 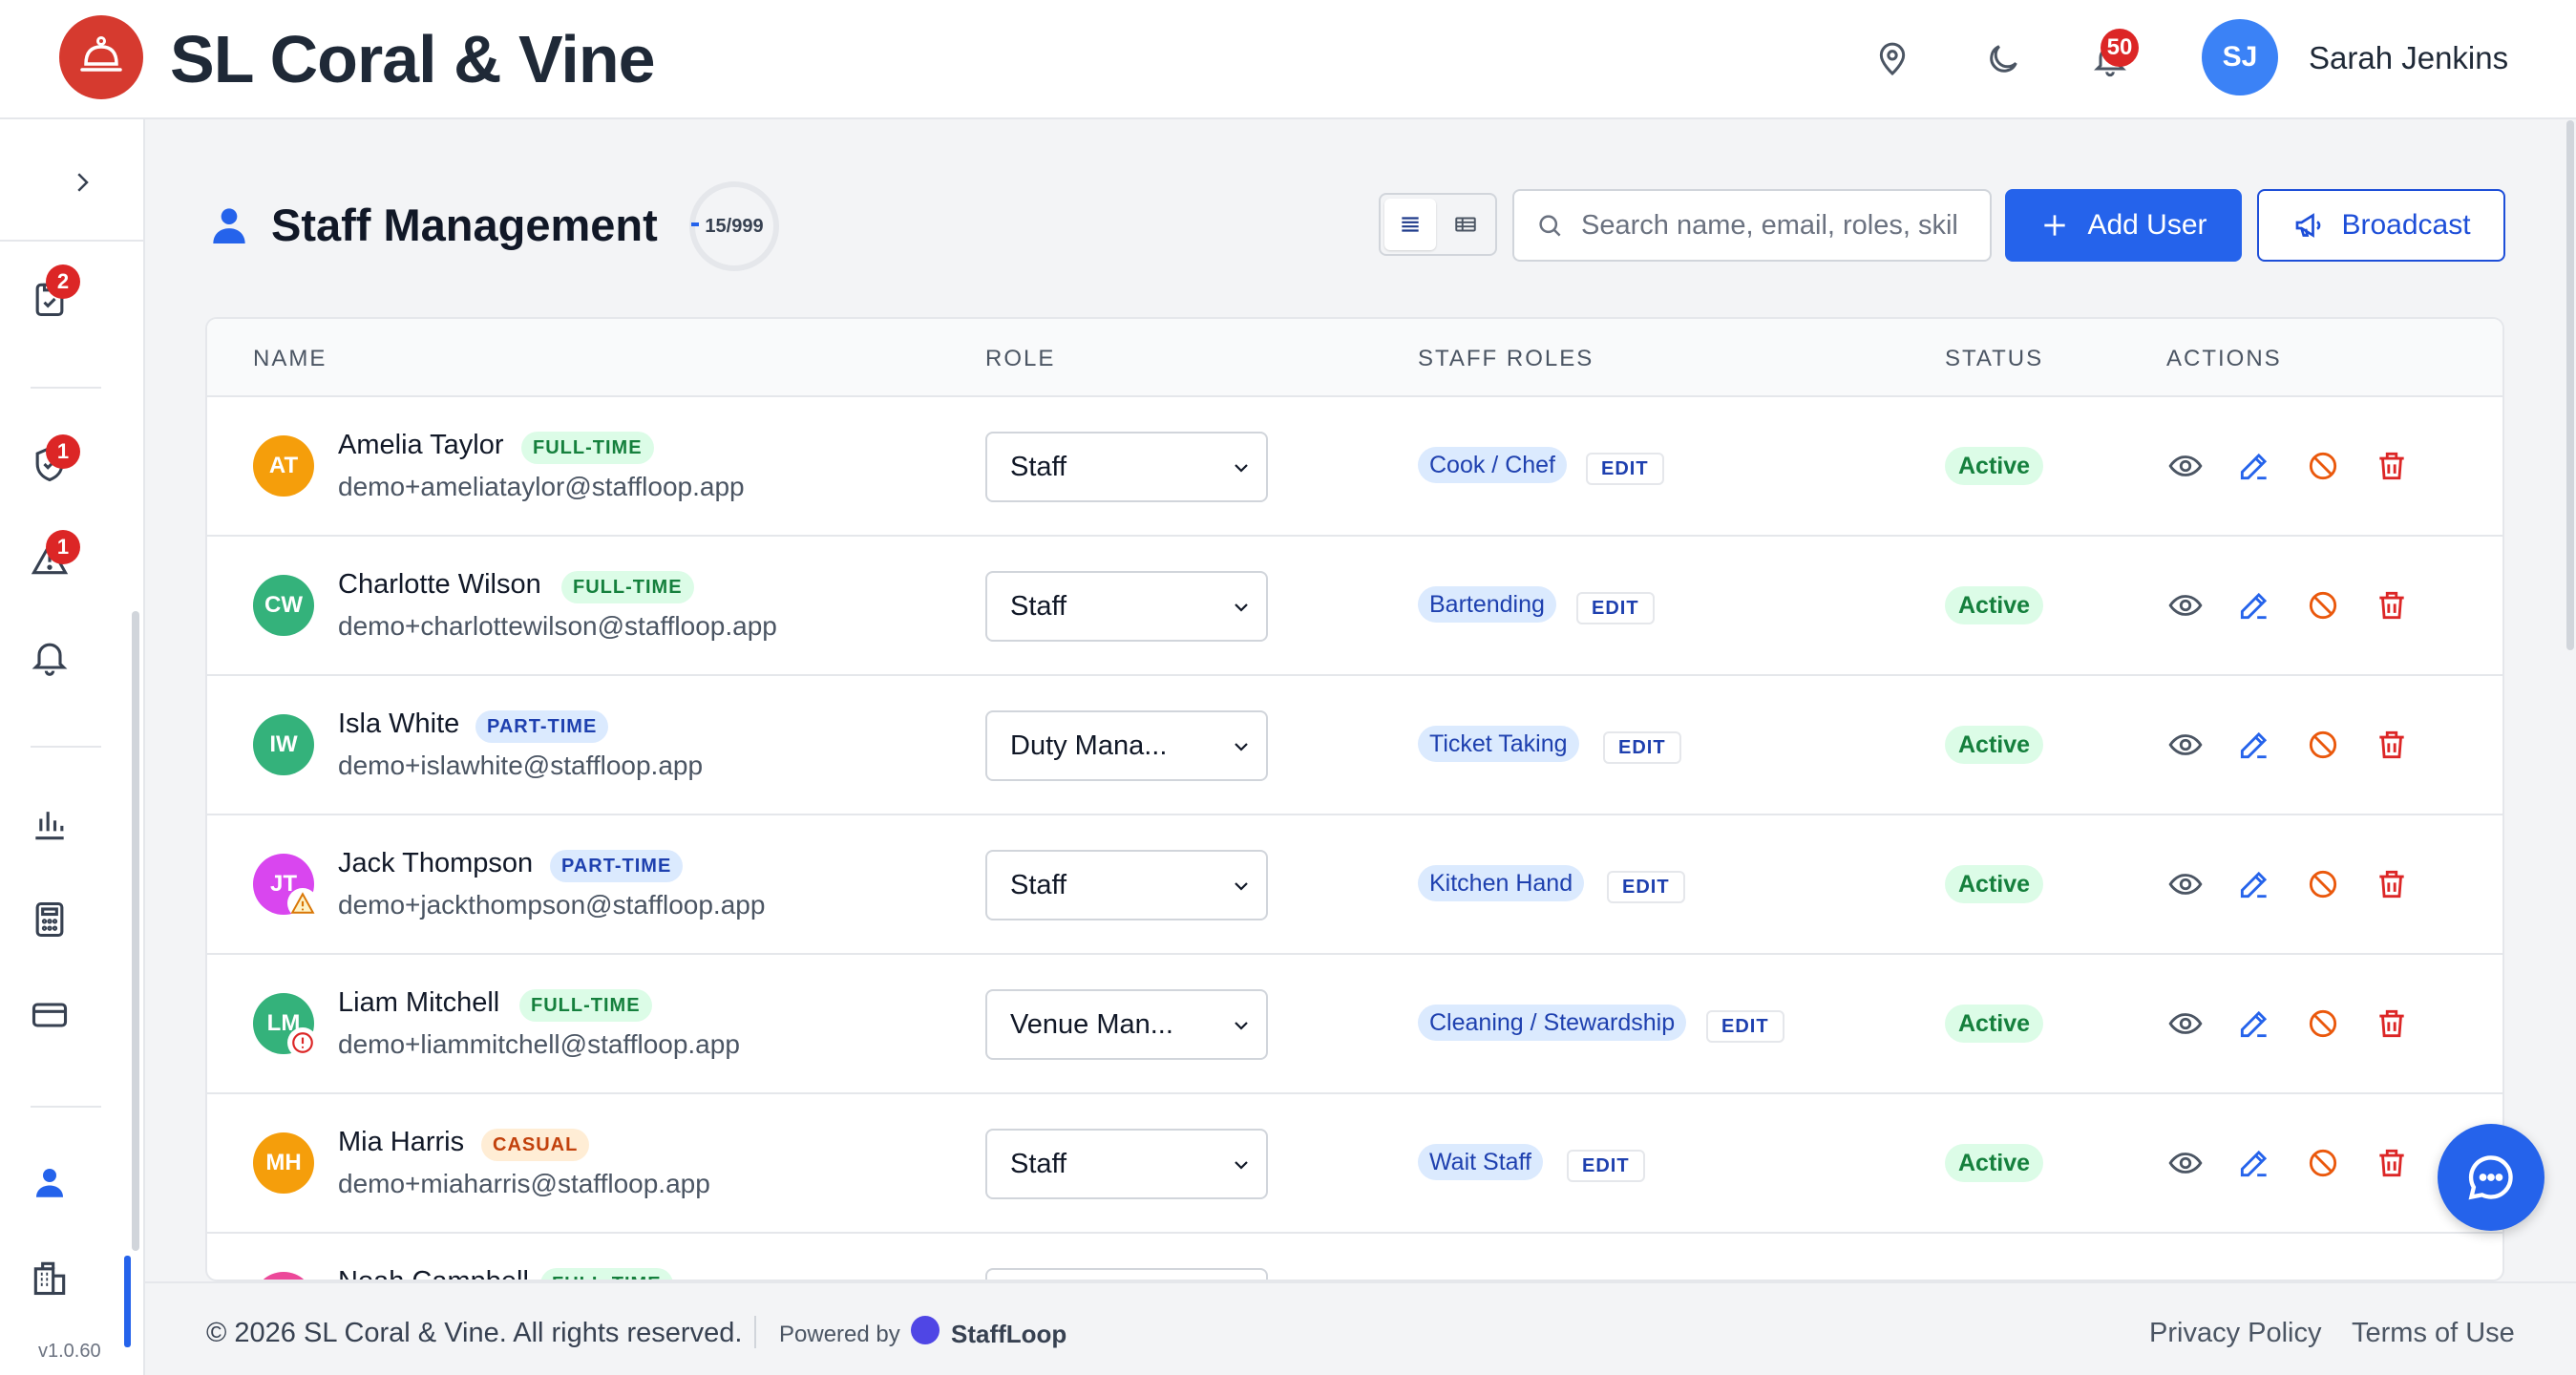 What do you see at coordinates (1994, 745) in the screenshot?
I see `status-badge: Active` at bounding box center [1994, 745].